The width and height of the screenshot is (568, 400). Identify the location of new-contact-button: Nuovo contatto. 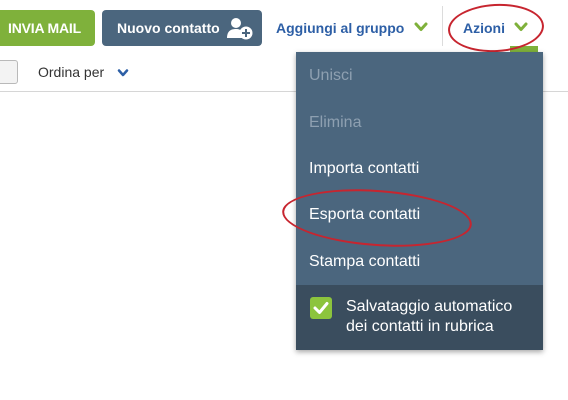
(182, 28).